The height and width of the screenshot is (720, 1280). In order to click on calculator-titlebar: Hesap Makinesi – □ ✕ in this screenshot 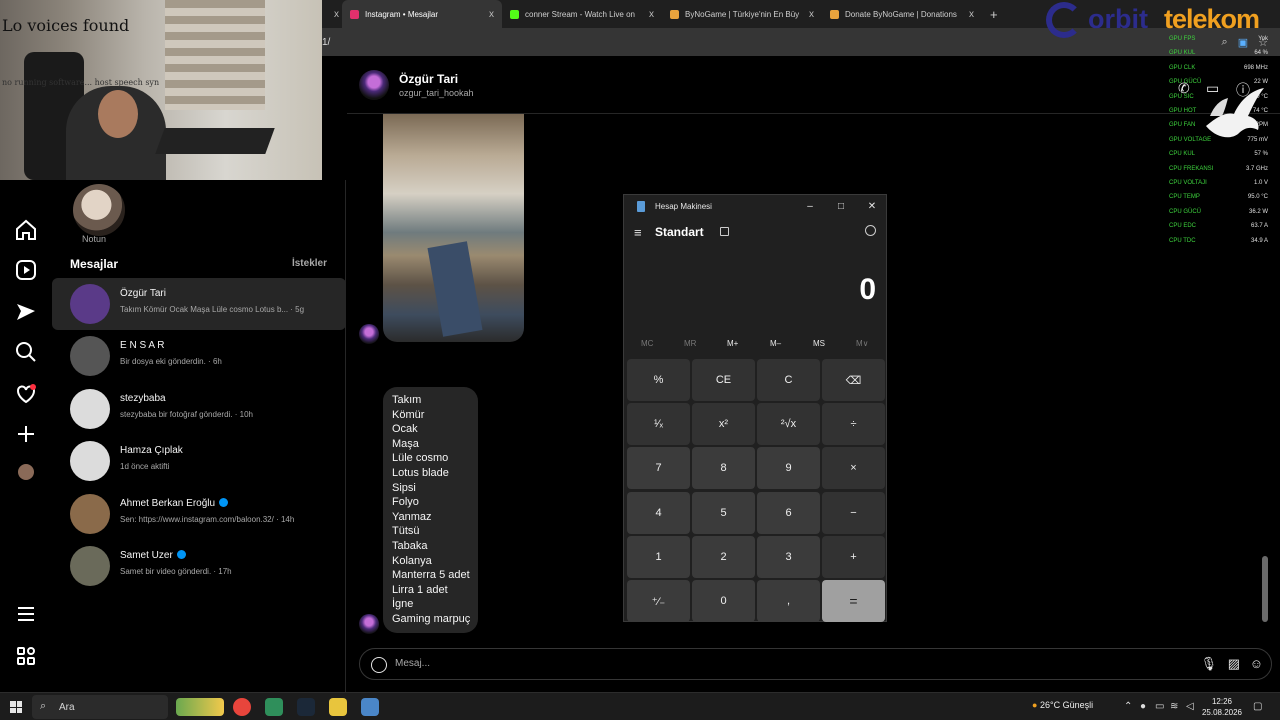, I will do `click(756, 207)`.